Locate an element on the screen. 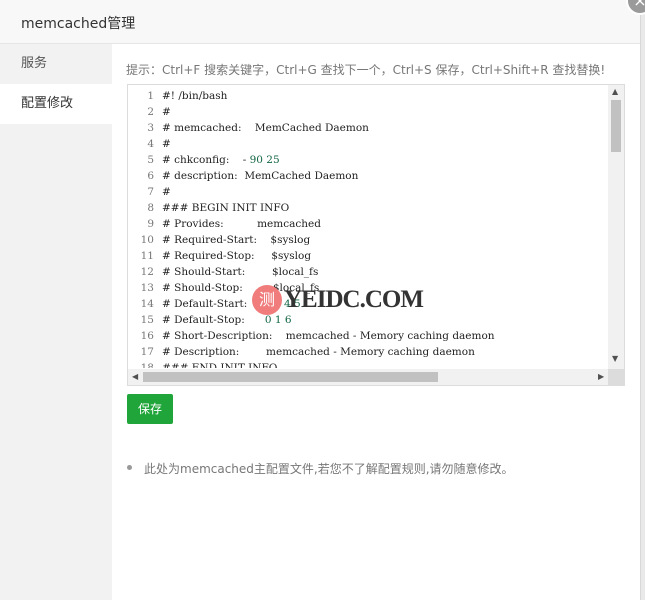  line-code: # chkconfig: - 90 25 is located at coordinates (221, 160).